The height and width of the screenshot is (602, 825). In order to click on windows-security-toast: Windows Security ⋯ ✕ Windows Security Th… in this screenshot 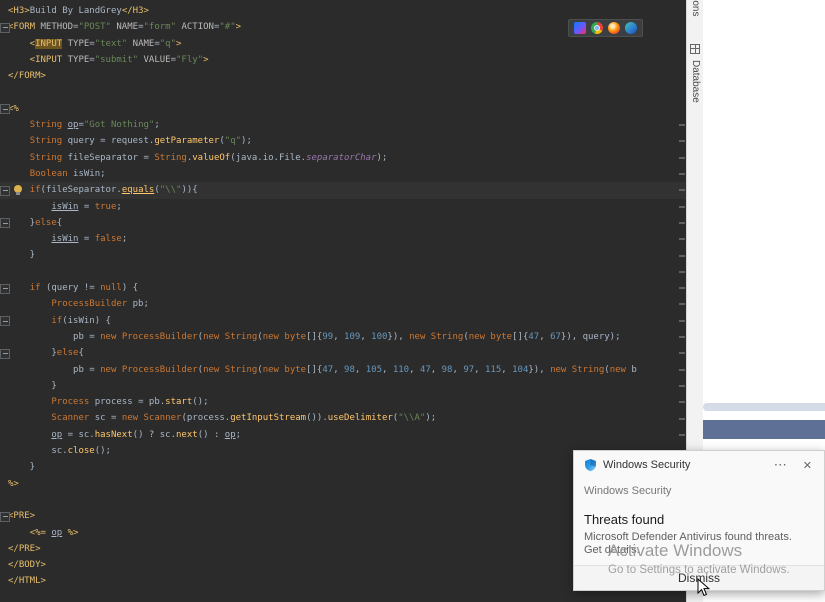, I will do `click(699, 520)`.